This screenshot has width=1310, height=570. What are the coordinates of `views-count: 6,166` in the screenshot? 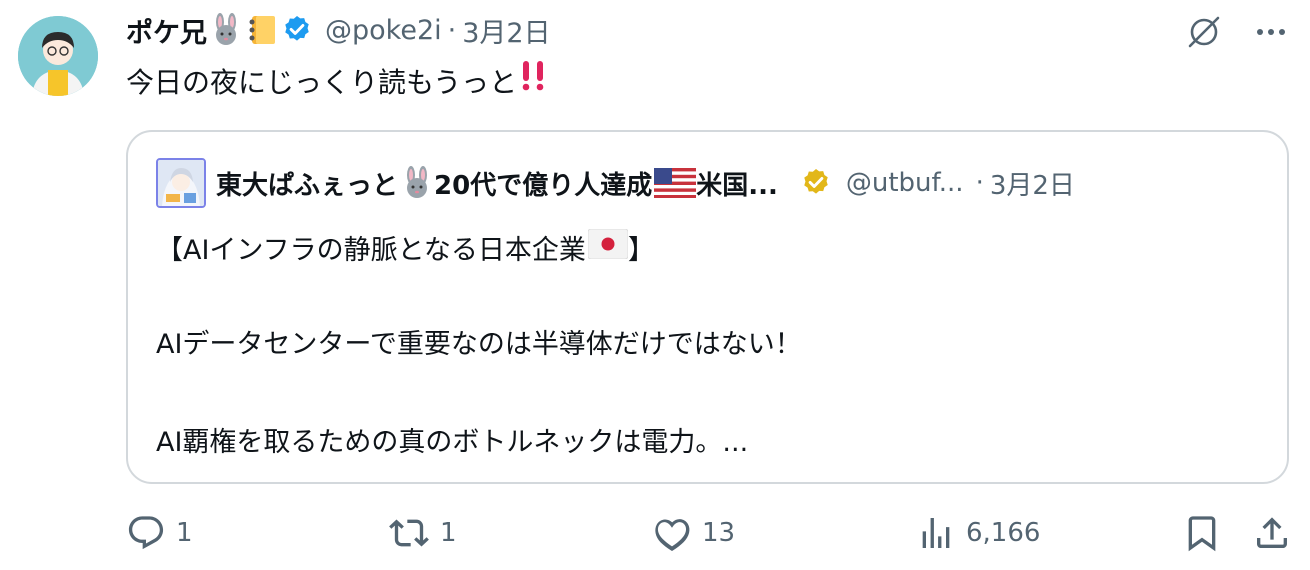 It's located at (1003, 533).